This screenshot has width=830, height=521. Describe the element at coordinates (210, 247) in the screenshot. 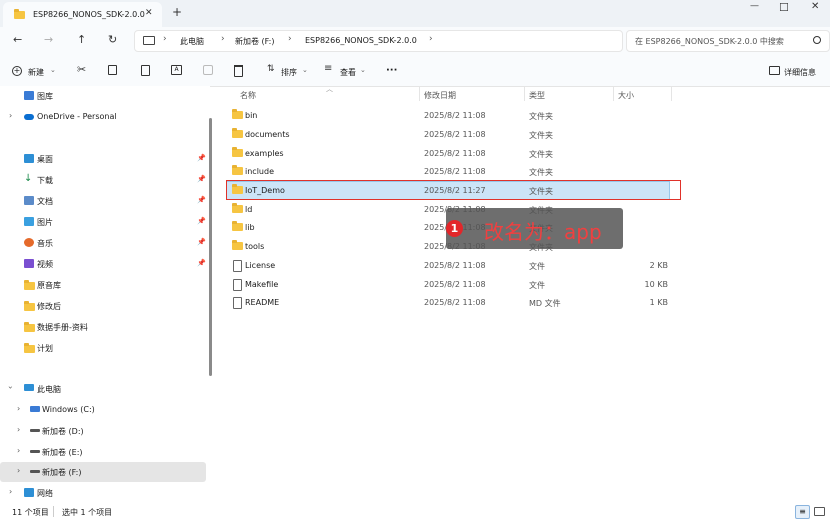

I see `sidebar-scrollbar` at that location.